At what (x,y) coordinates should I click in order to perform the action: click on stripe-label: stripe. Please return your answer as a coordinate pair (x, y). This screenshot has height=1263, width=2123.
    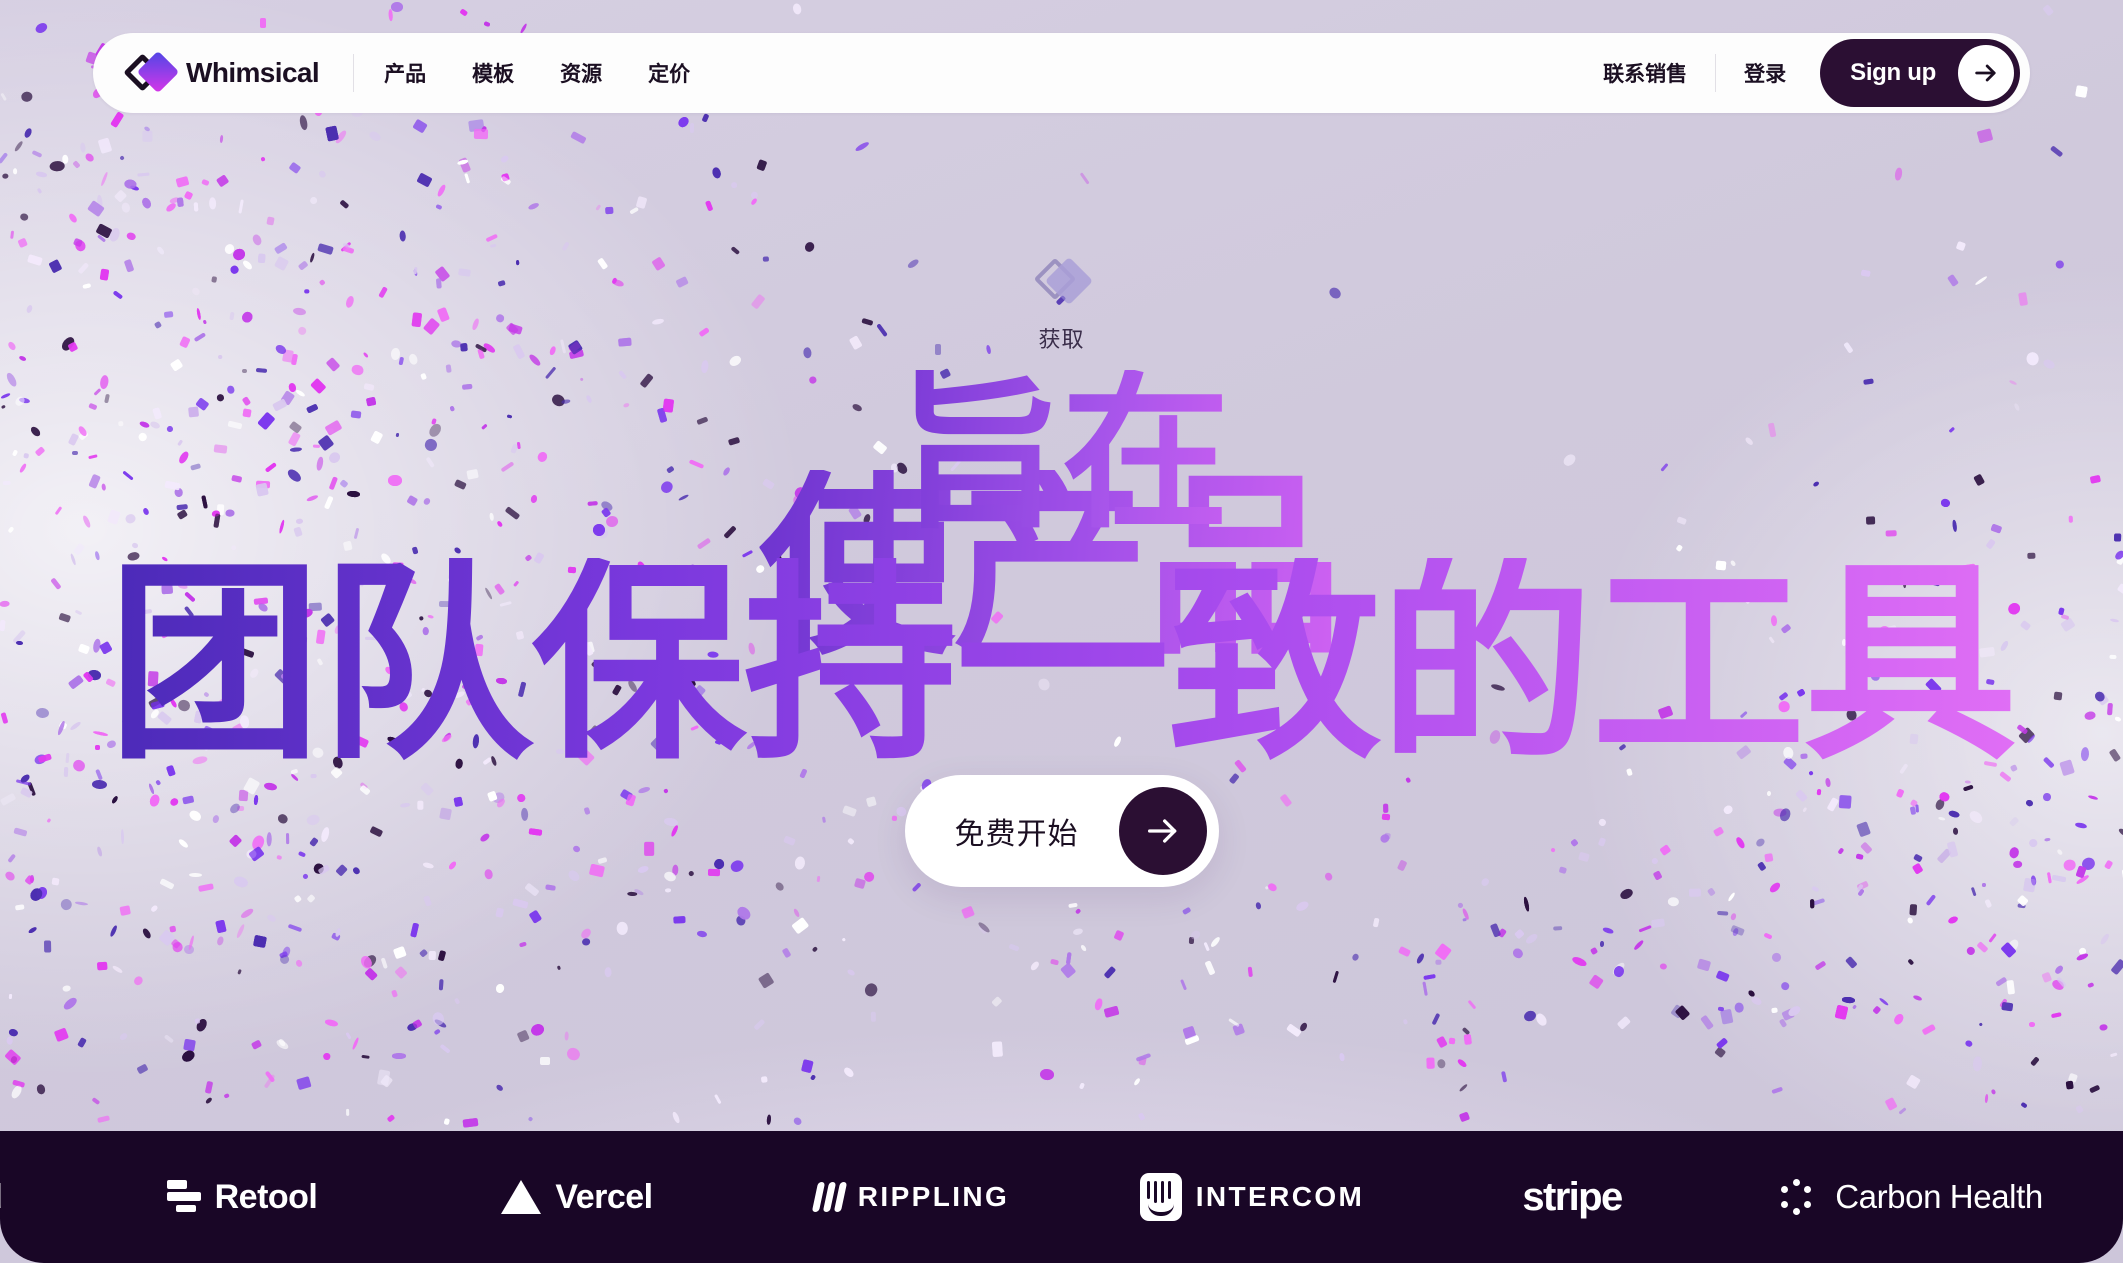
    Looking at the image, I should click on (1572, 1196).